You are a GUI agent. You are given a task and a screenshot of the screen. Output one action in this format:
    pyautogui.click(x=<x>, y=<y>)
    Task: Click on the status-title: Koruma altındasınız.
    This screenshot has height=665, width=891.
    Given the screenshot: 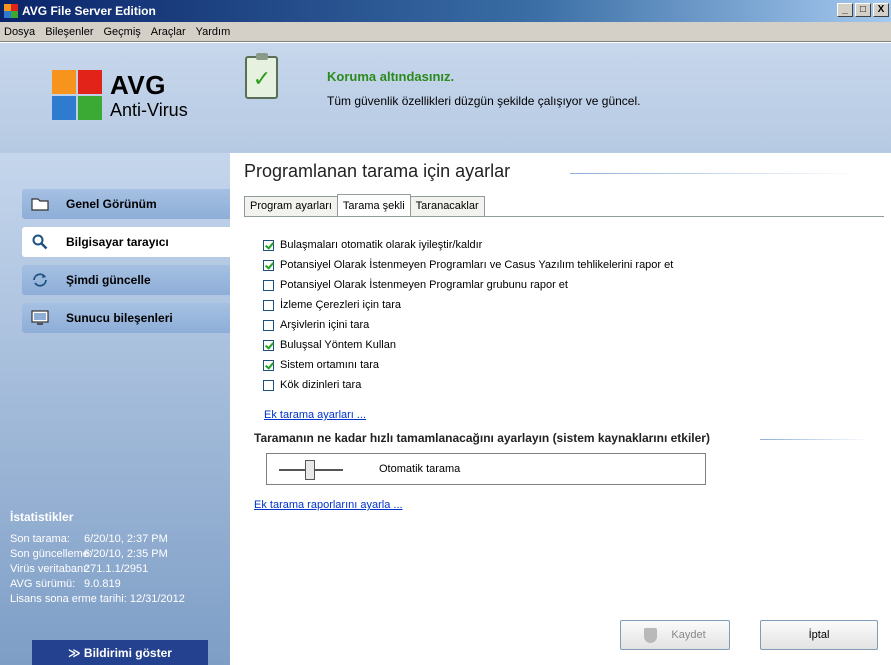 What is the action you would take?
    pyautogui.click(x=391, y=76)
    